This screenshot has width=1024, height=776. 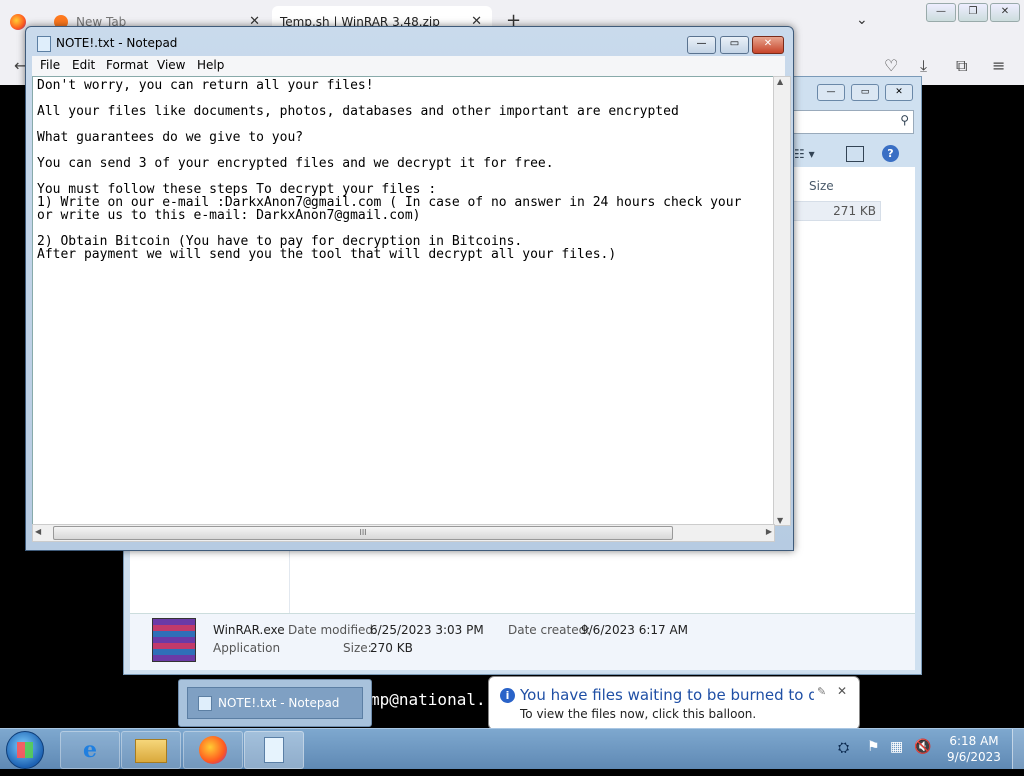 I want to click on folder-icon, so click(x=151, y=751).